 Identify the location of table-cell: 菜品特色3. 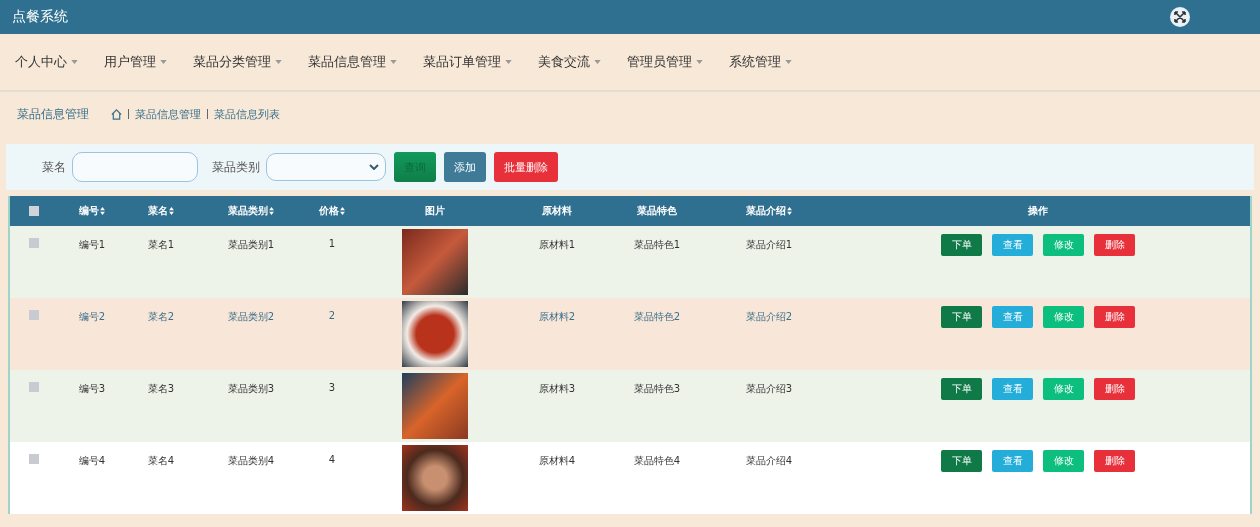
(657, 389).